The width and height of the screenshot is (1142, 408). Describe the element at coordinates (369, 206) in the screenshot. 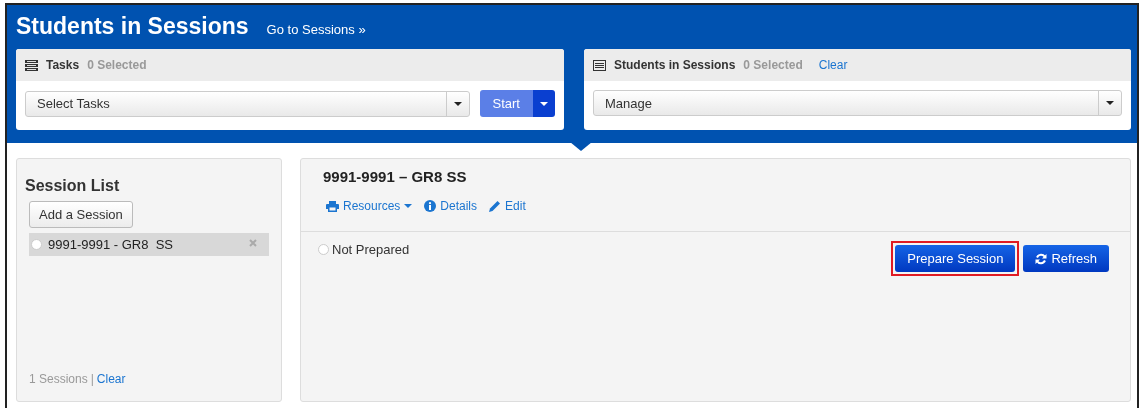

I see `resources-link: Resources` at that location.